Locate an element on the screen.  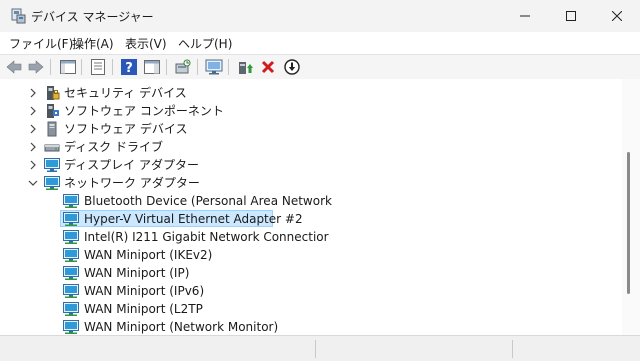
minimize-icon is located at coordinates (525, 16).